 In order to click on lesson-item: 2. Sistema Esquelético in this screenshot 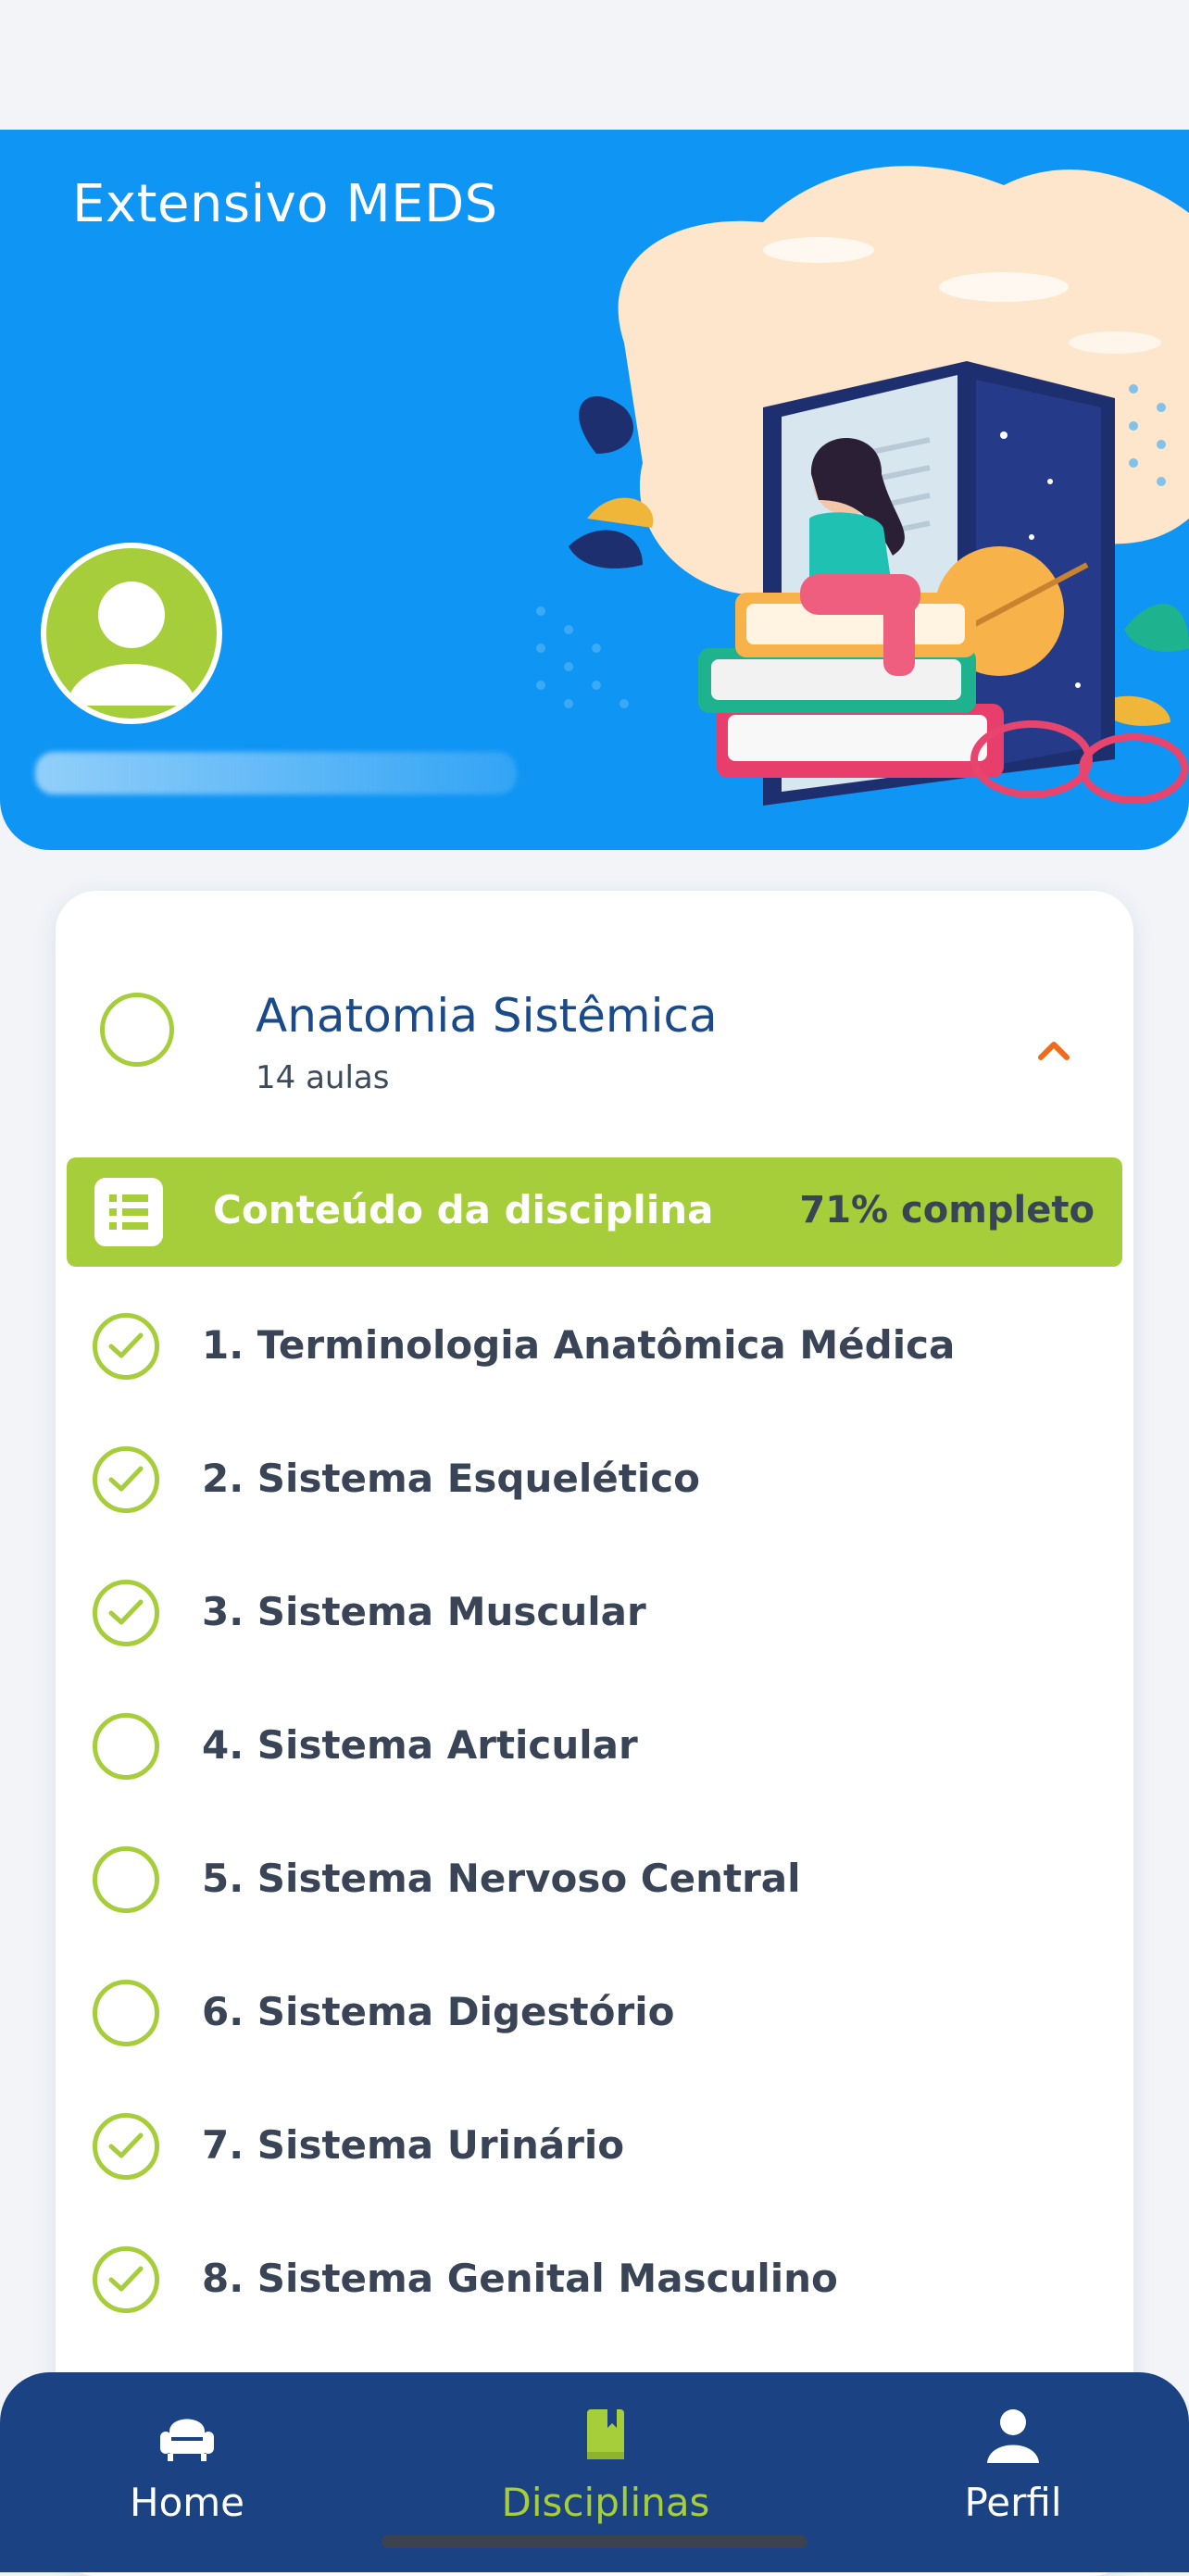, I will do `click(594, 1479)`.